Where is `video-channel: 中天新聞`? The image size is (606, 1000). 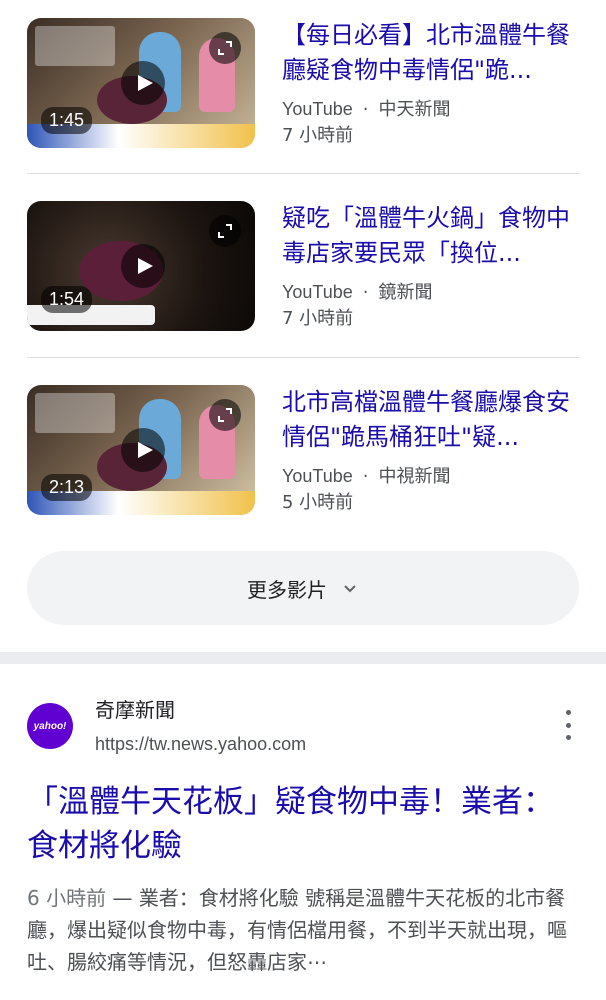 video-channel: 中天新聞 is located at coordinates (414, 109).